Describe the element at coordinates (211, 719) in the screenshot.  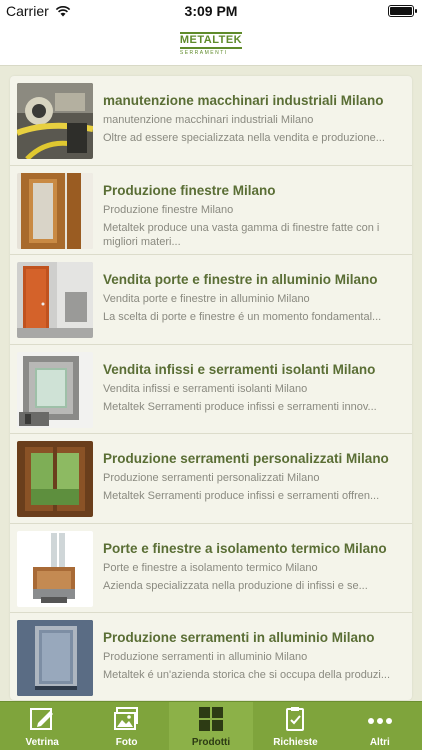
I see `grid-icon` at that location.